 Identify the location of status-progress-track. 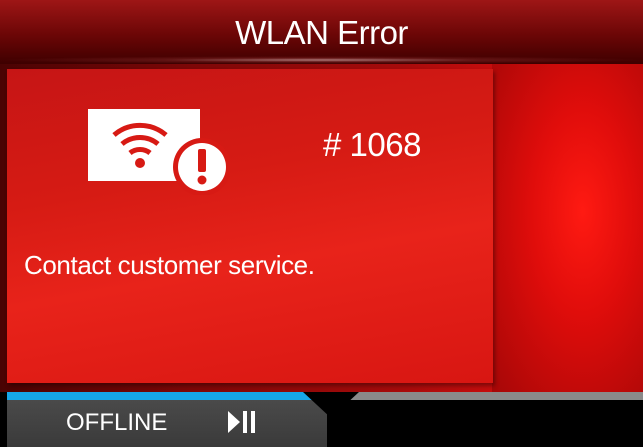
(490, 396).